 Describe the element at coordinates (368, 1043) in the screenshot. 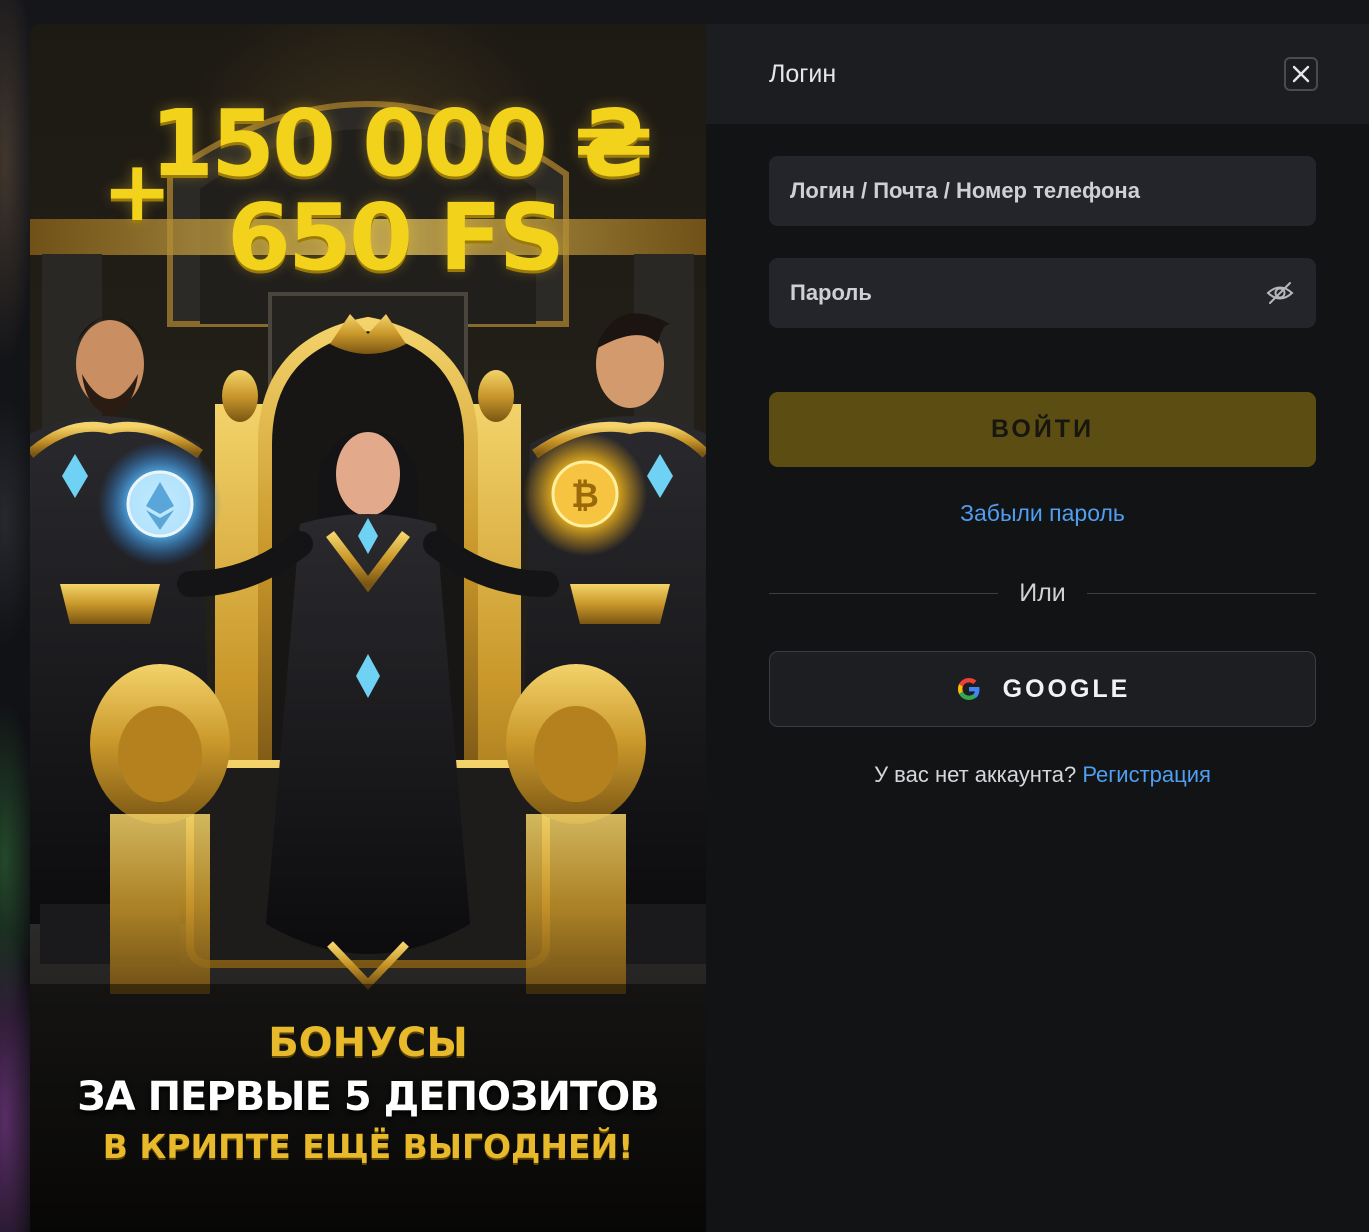

I see `promo-bonus-title: БОНУСЫ` at that location.